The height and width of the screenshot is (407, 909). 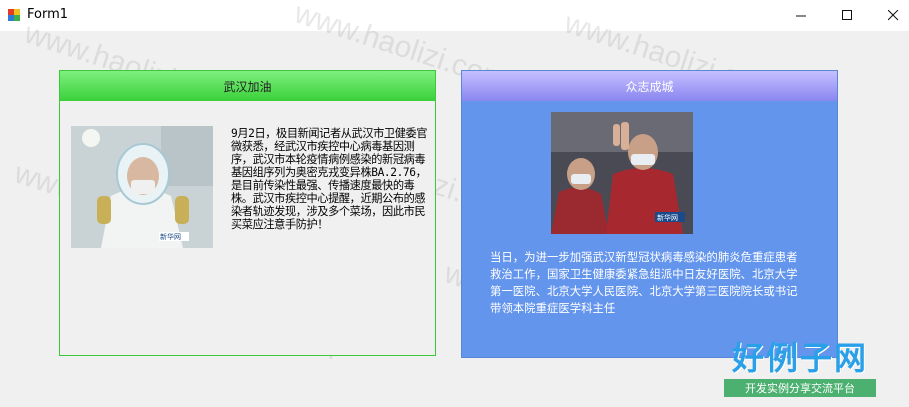 I want to click on maximize-button, so click(x=847, y=15).